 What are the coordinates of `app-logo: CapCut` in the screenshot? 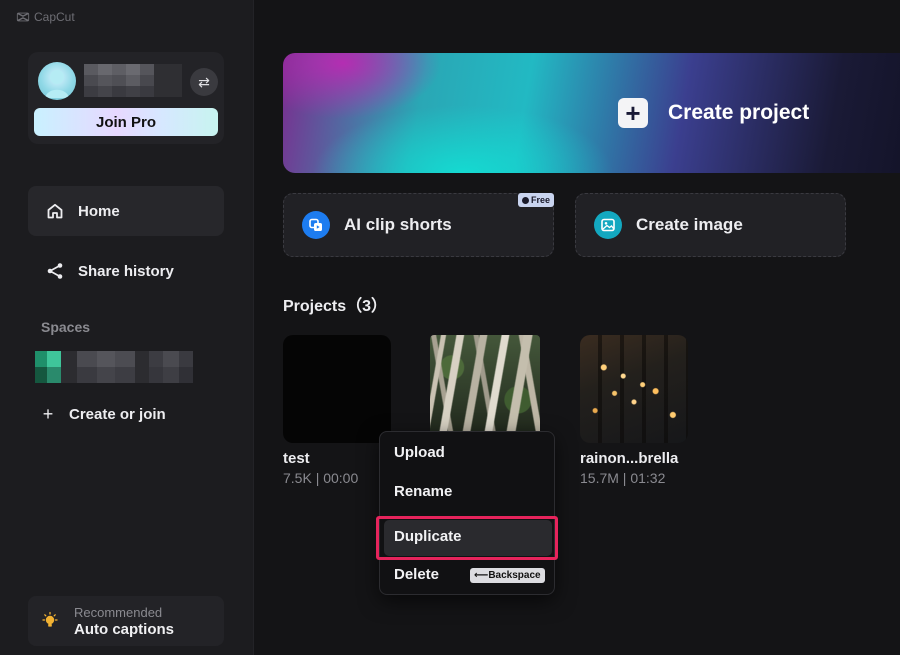 It's located at (45, 17).